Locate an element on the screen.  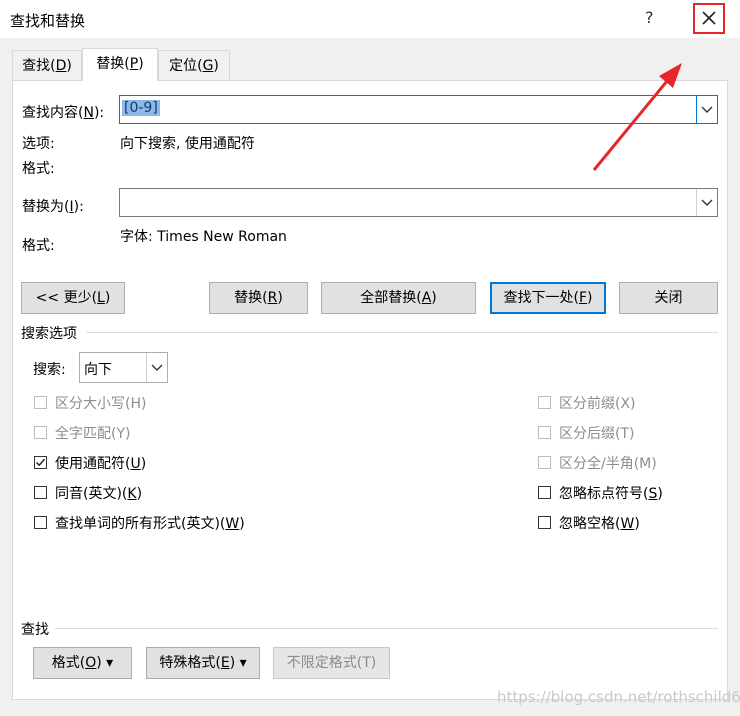
watermark: https://blog.csdn.net/rothschild666 is located at coordinates (618, 697).